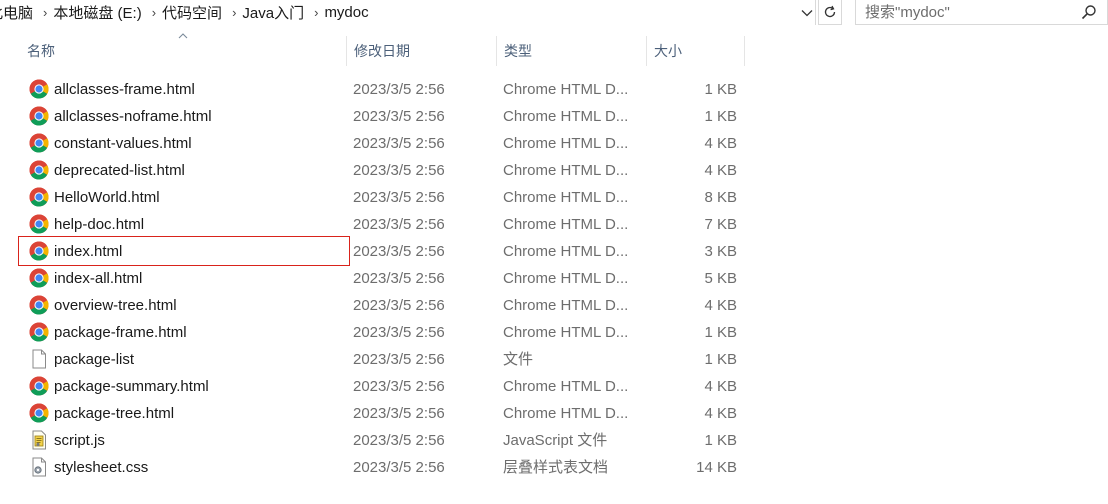 The width and height of the screenshot is (1108, 504). I want to click on file-type: 层叠样式表文档, so click(556, 467).